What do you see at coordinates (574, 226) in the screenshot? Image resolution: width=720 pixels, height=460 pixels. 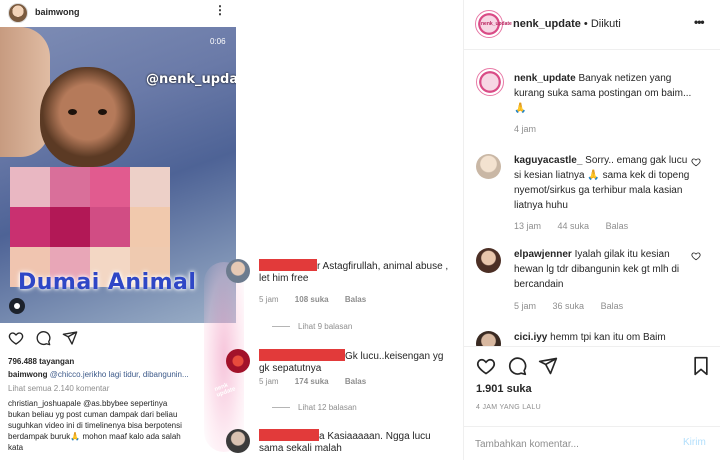 I see `comment-likes: 44 suka` at bounding box center [574, 226].